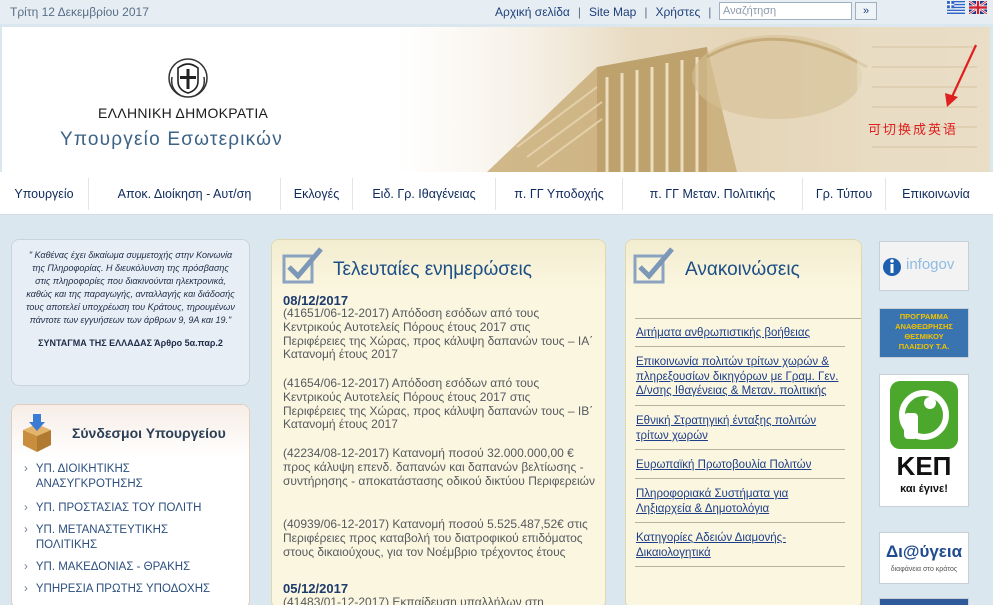 This screenshot has height=605, width=993. Describe the element at coordinates (37, 433) in the screenshot. I see `package-download-icon` at that location.